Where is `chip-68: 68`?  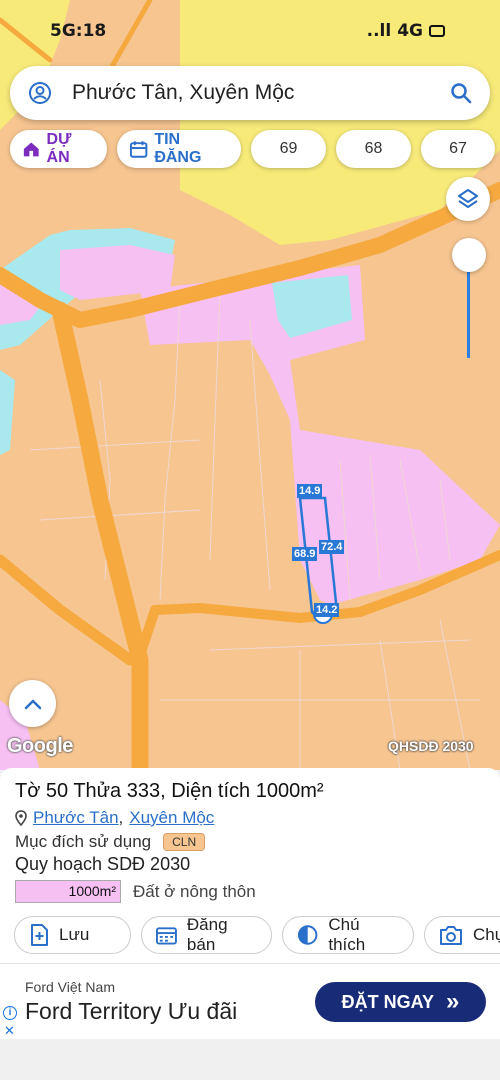 chip-68: 68 is located at coordinates (373, 149).